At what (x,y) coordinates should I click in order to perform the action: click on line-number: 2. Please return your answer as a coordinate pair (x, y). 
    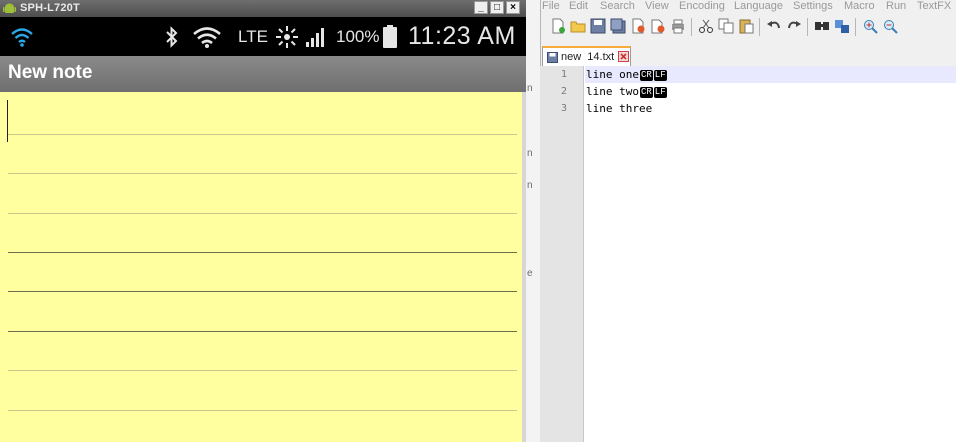
    Looking at the image, I should click on (563, 91).